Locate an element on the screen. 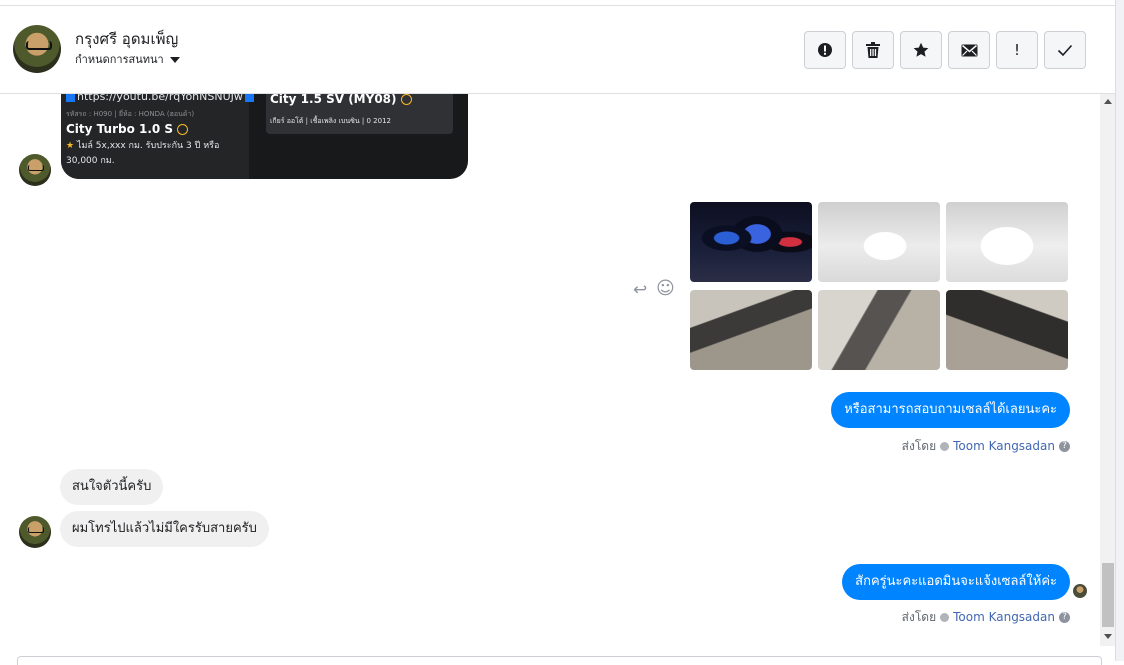  star-button is located at coordinates (921, 50).